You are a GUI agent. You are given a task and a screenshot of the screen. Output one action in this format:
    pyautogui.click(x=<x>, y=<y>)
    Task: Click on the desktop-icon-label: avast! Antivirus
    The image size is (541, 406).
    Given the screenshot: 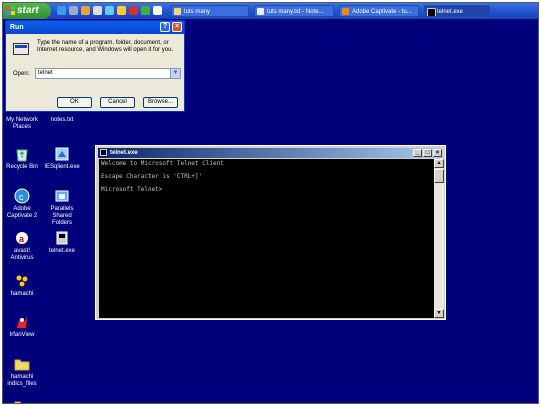 What is the action you would take?
    pyautogui.click(x=22, y=254)
    